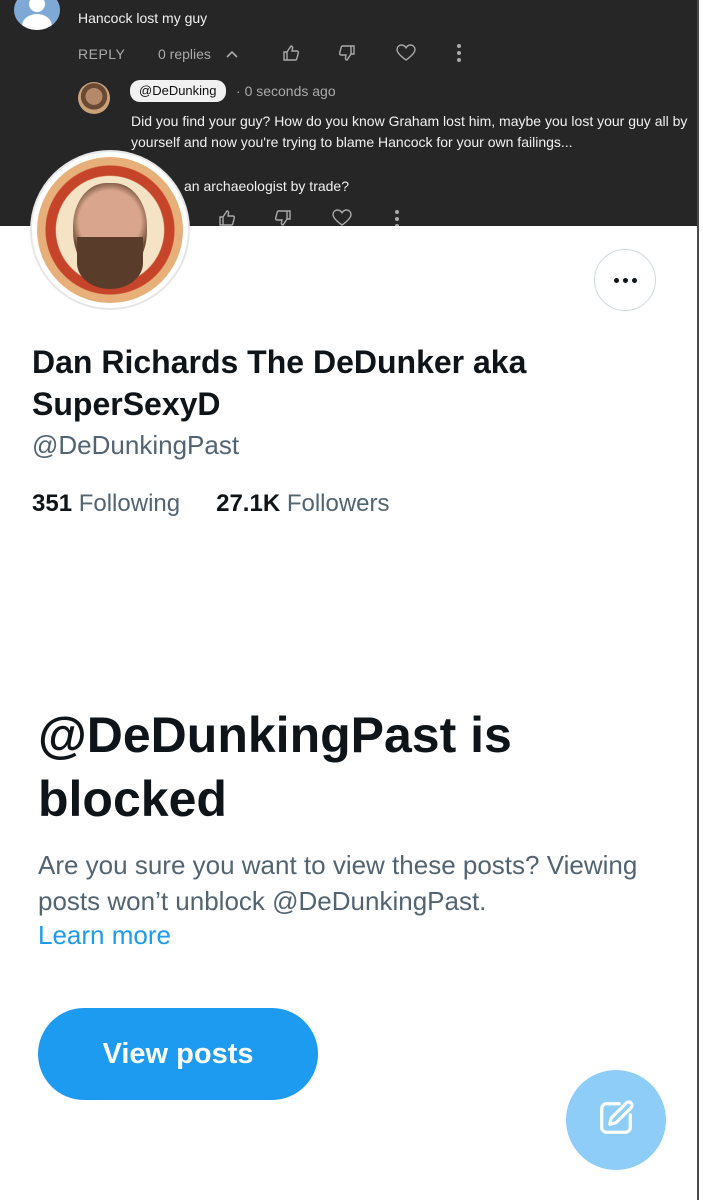  I want to click on follow-stats: 351 Following 27.1K Followers, so click(211, 504).